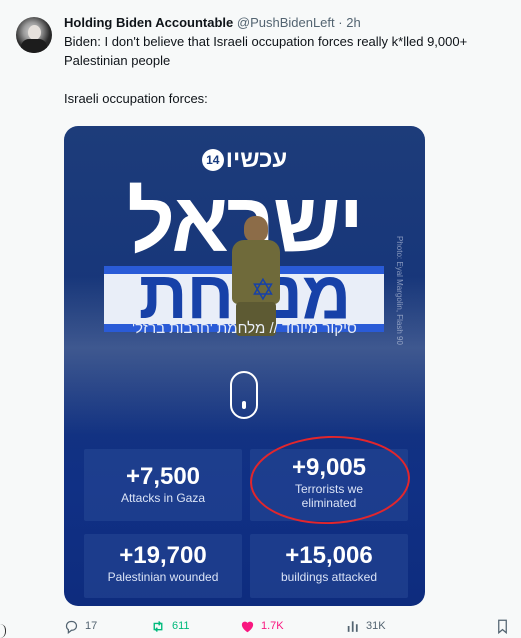  What do you see at coordinates (329, 555) in the screenshot?
I see `stat-value: +15,006` at bounding box center [329, 555].